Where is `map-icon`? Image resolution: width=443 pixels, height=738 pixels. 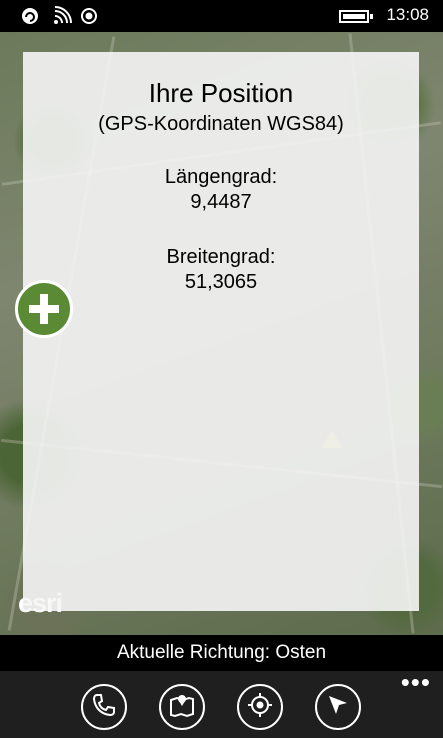
map-icon is located at coordinates (182, 707).